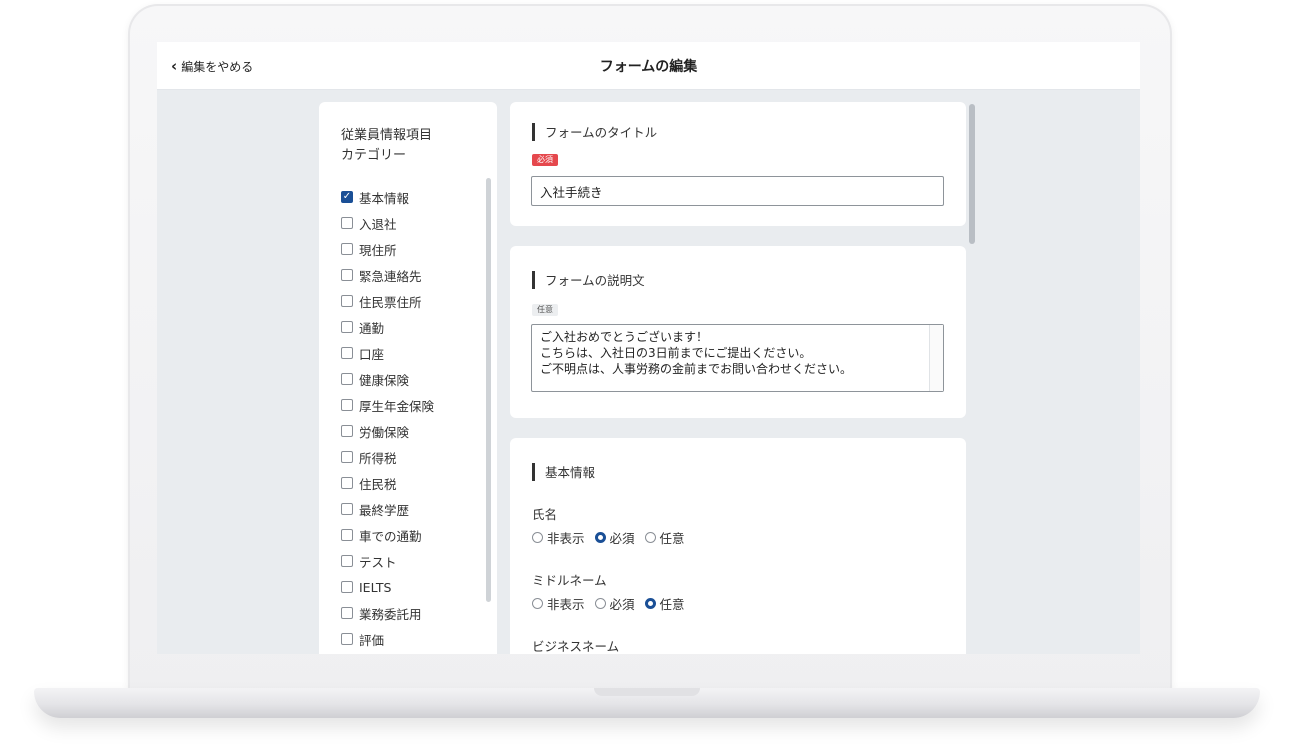  I want to click on form-description-heading-text: フォームの説明文, so click(595, 280).